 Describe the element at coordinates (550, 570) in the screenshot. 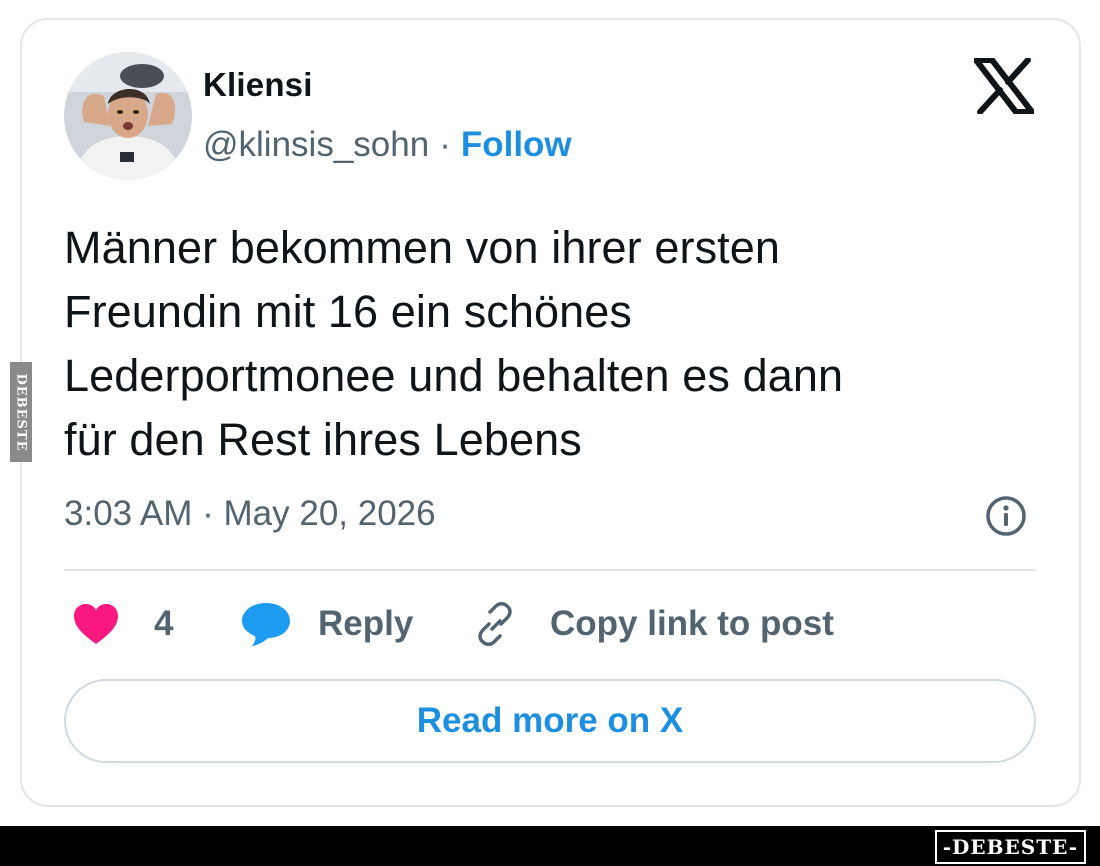

I see `divider` at that location.